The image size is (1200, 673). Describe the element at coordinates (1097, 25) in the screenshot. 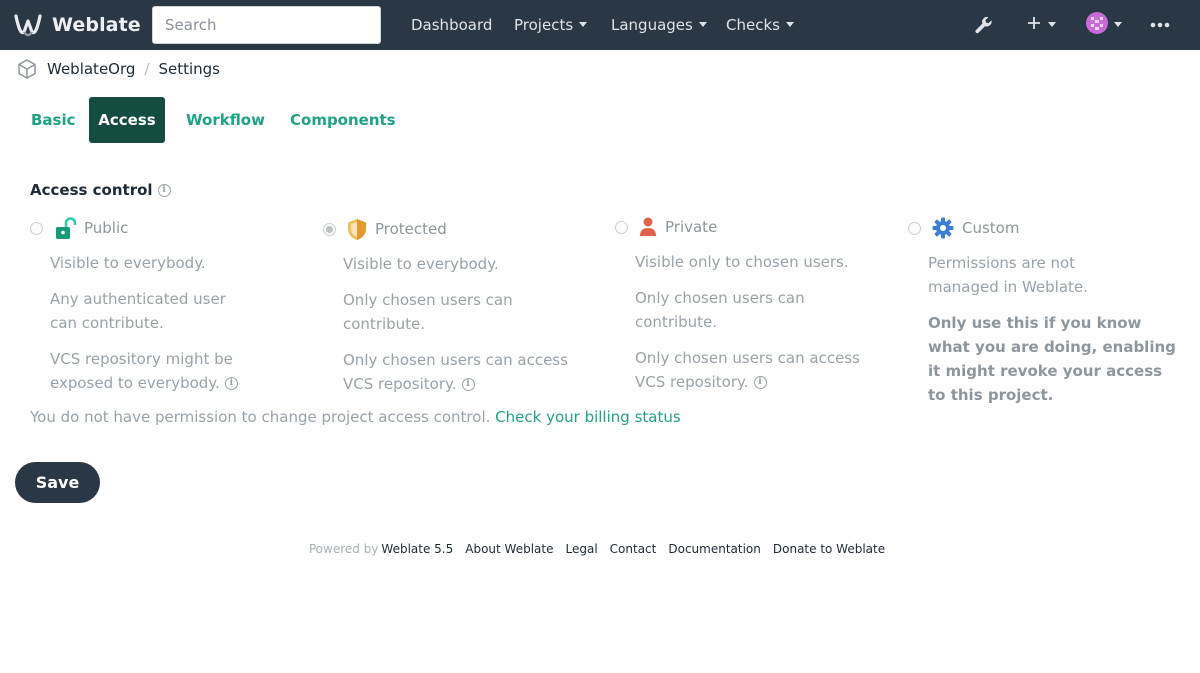

I see `avatar-icon` at that location.